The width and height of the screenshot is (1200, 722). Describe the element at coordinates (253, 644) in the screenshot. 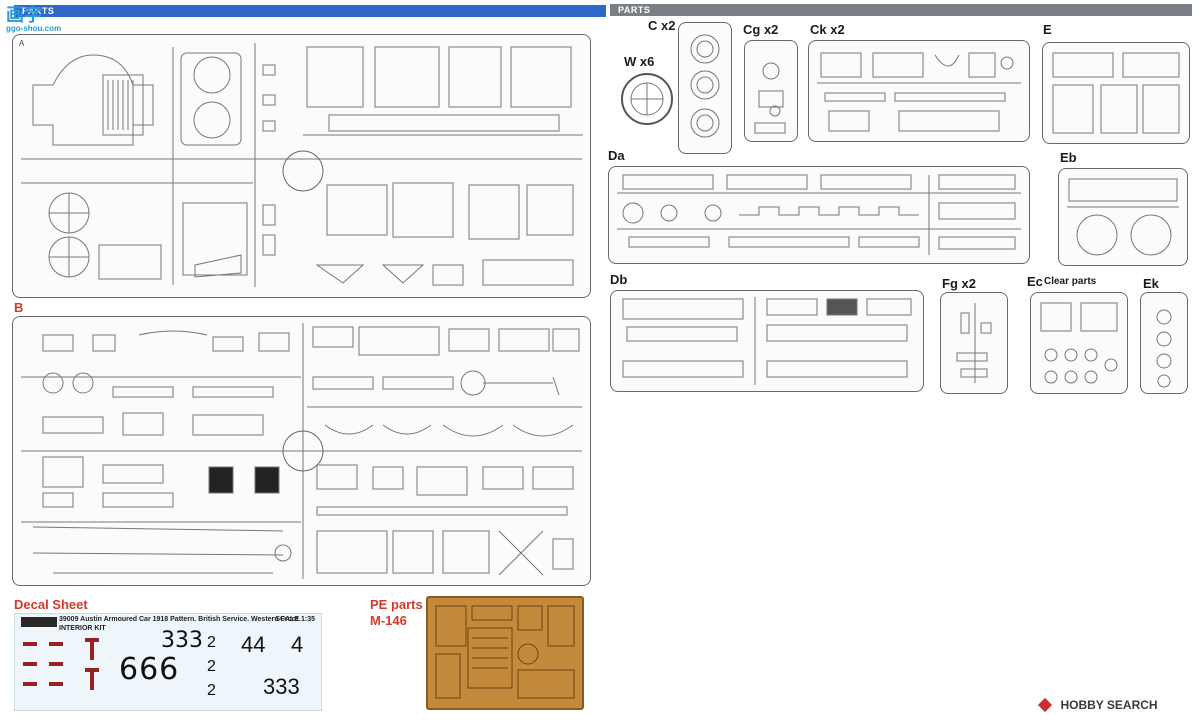

I see `decal-number-44: 44` at that location.